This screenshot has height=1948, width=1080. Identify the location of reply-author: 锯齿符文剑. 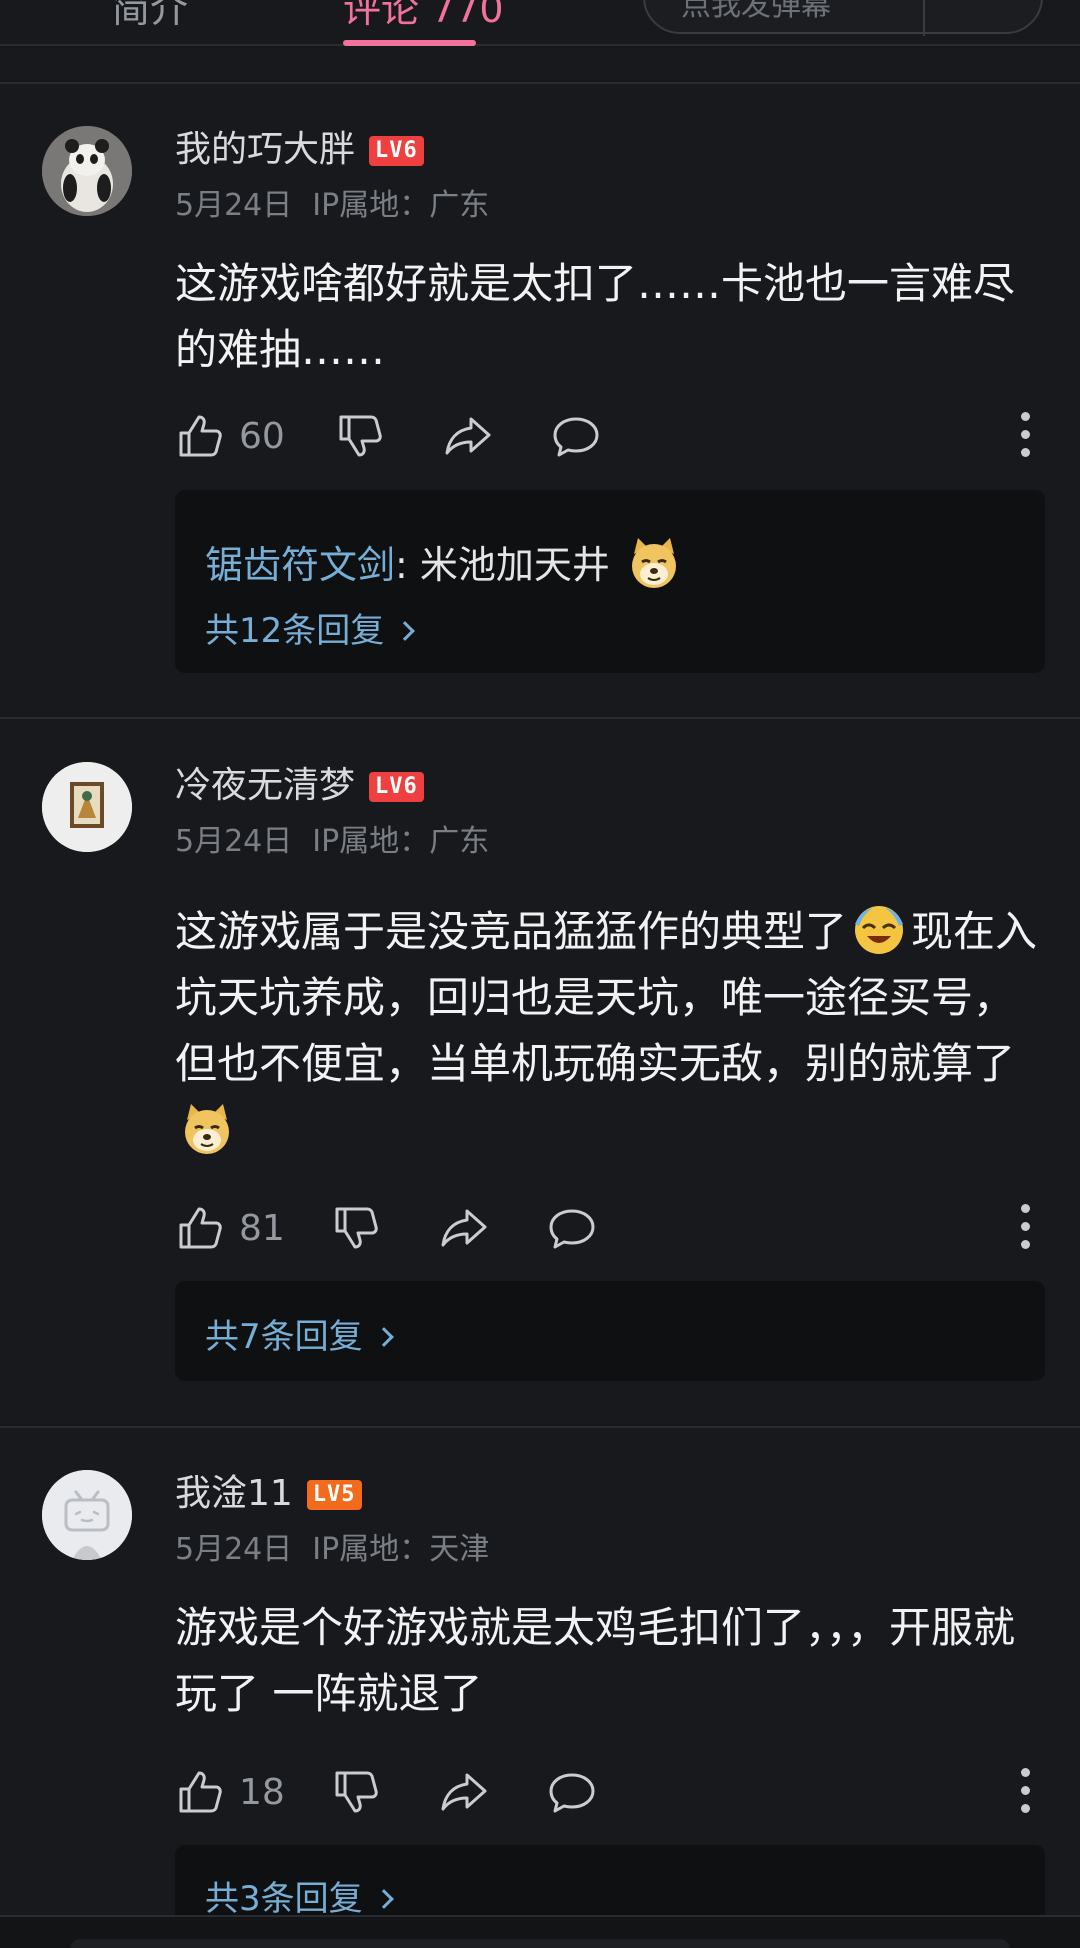
(300, 565).